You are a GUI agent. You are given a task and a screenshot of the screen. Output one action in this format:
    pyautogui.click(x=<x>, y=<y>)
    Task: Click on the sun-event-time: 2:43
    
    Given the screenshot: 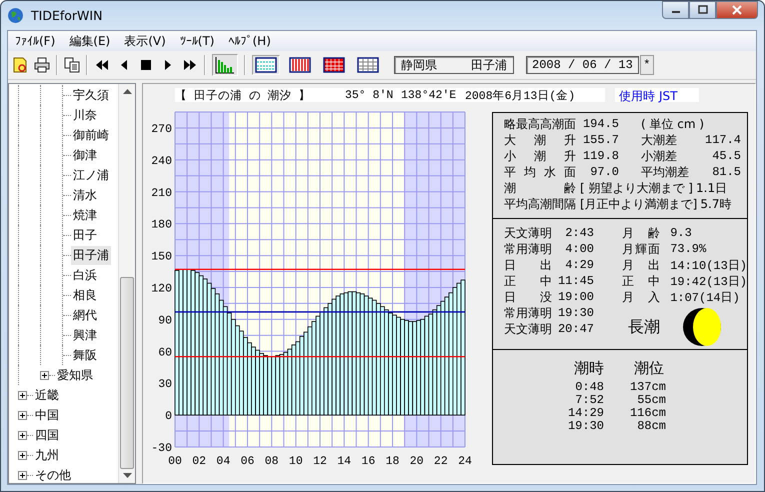 What is the action you would take?
    pyautogui.click(x=579, y=233)
    